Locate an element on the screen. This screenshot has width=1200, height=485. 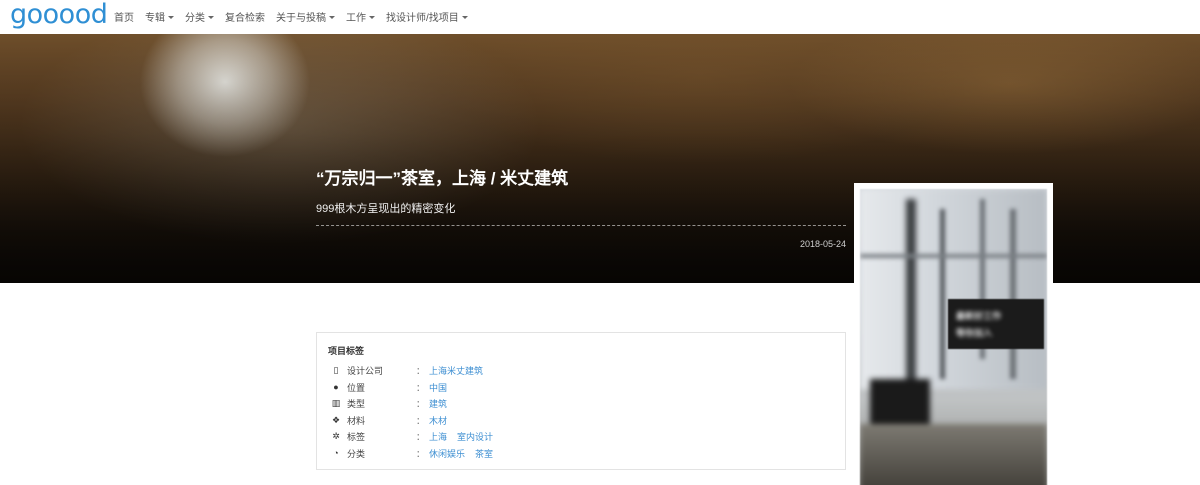
tag-row-label: 类型 is located at coordinates (356, 403).